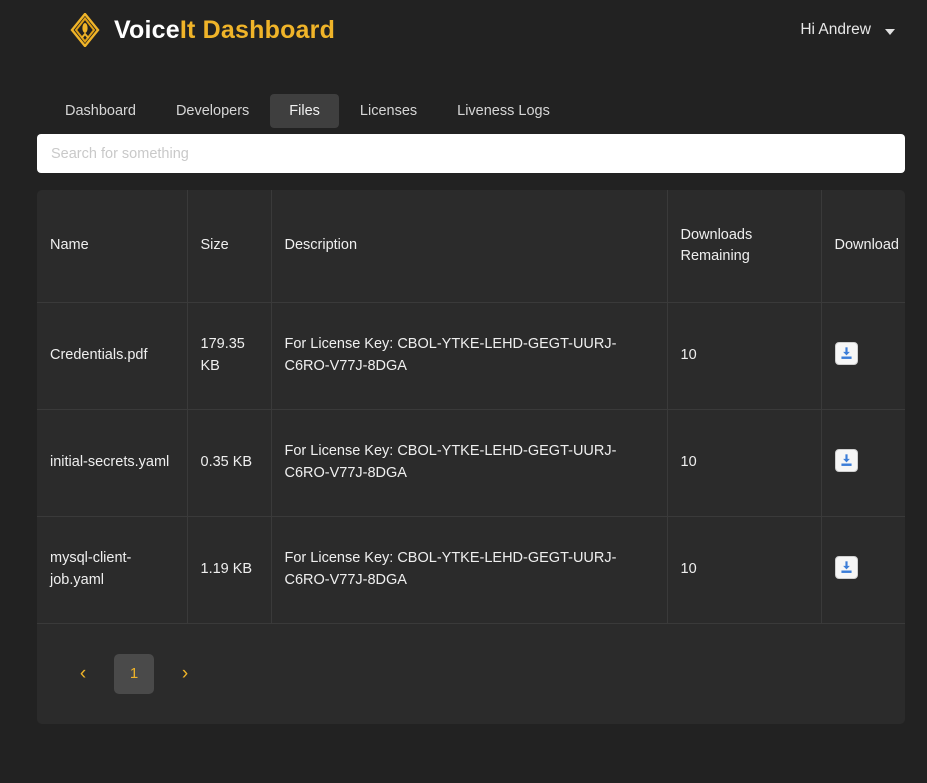  I want to click on cell-file-name: mysql-client-job.yaml, so click(112, 569).